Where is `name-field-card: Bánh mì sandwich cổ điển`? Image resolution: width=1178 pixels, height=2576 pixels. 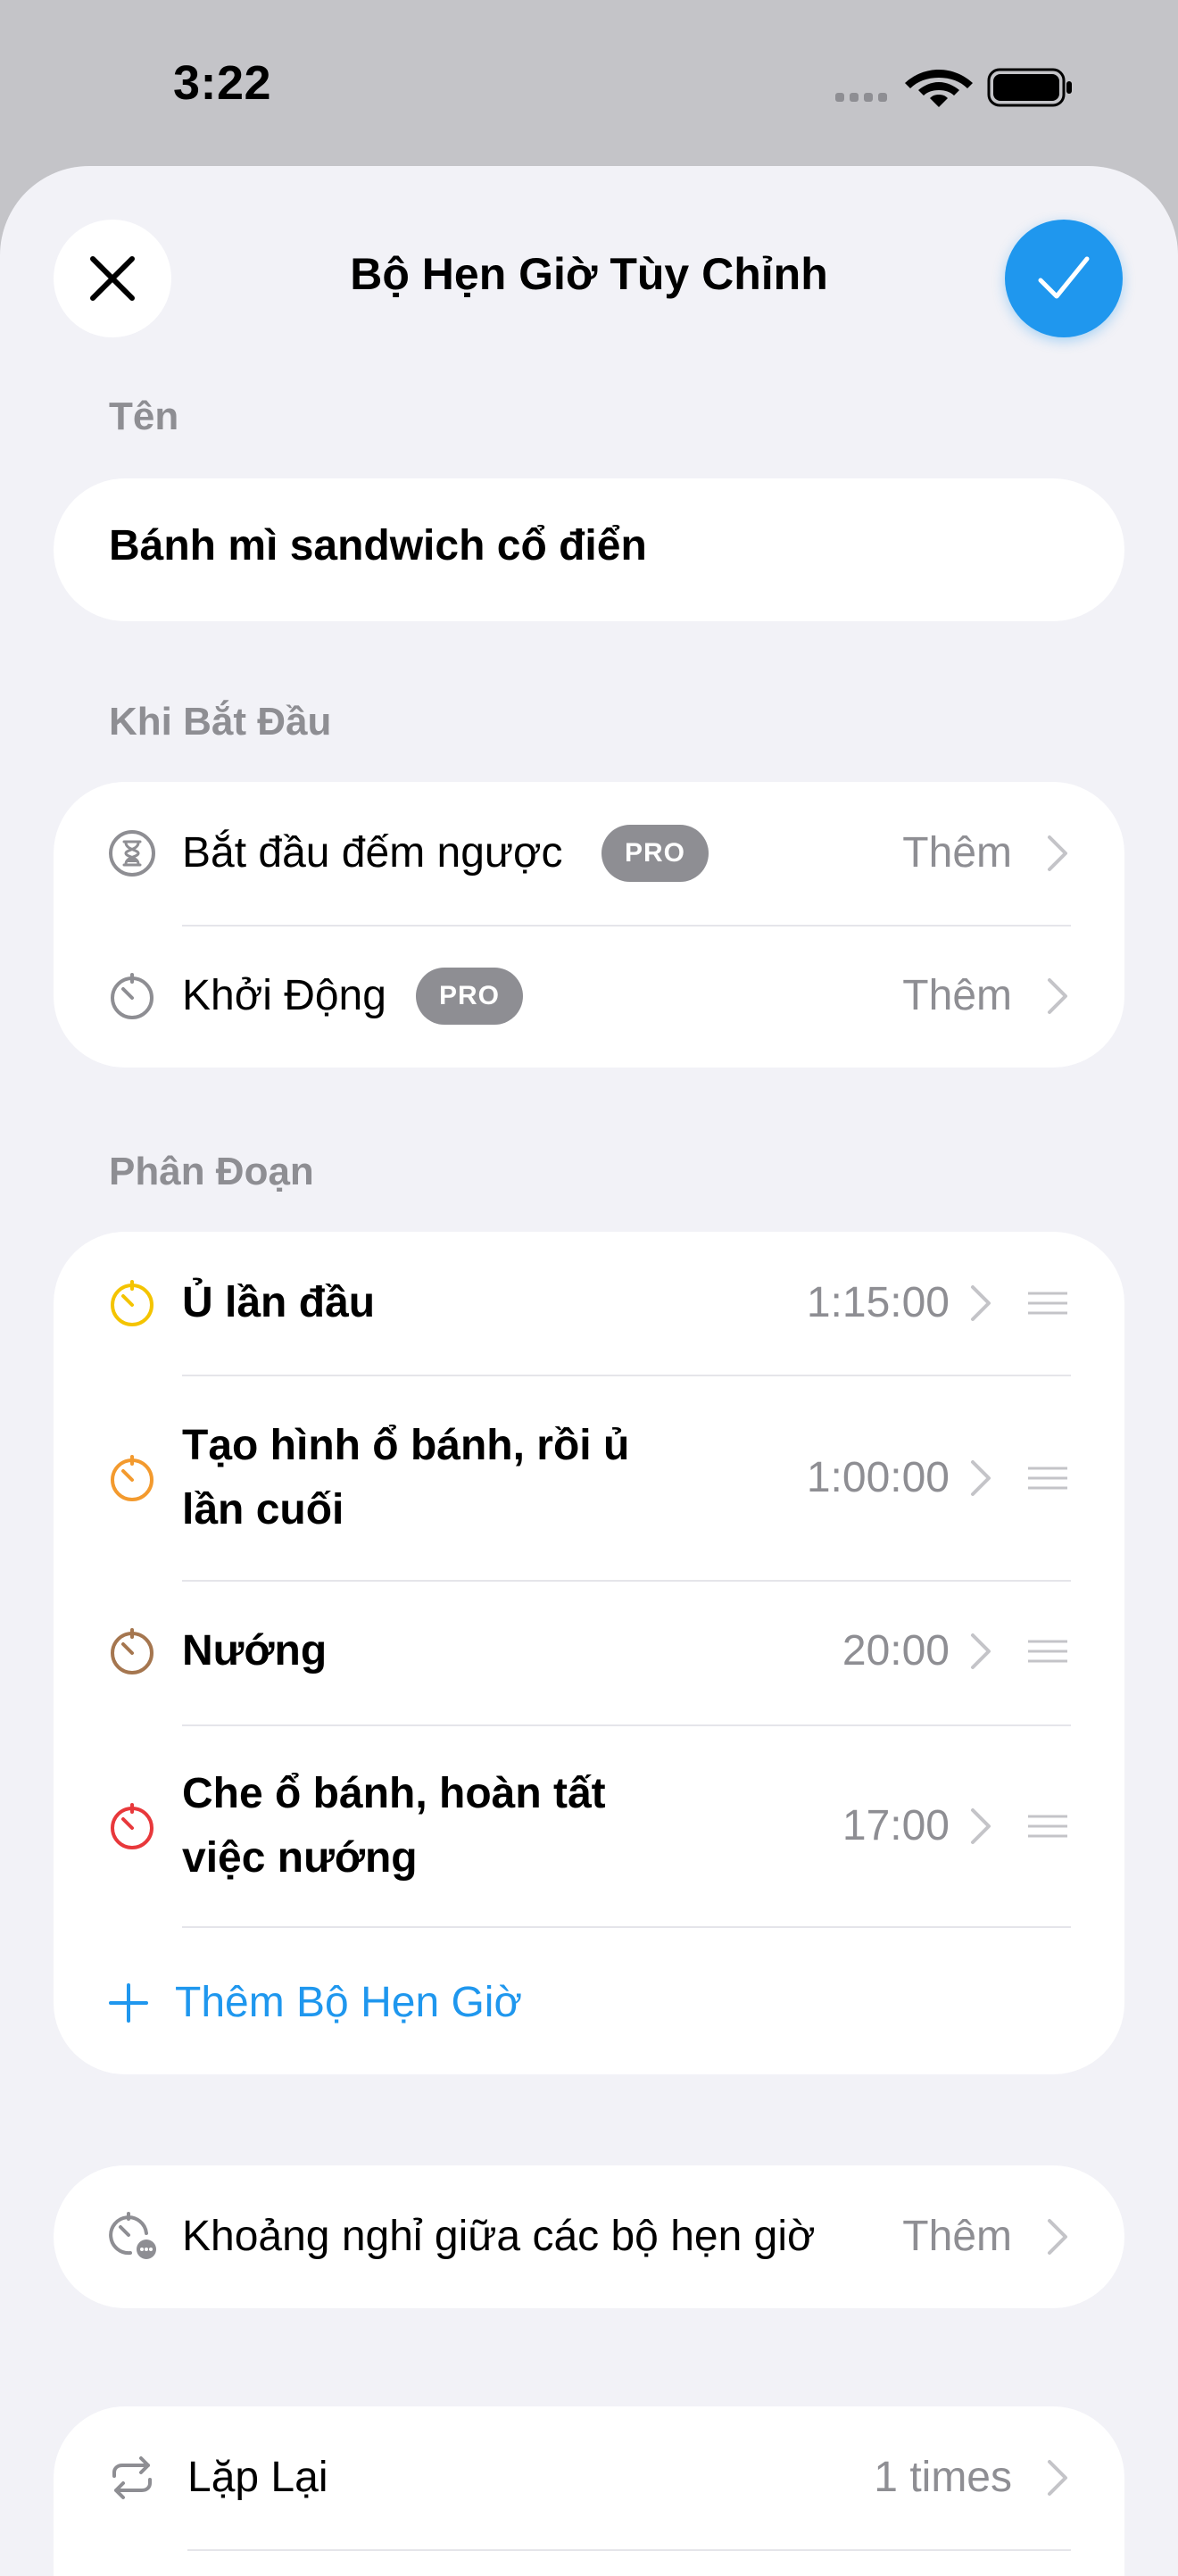
name-field-card: Bánh mì sandwich cổ điển is located at coordinates (589, 549).